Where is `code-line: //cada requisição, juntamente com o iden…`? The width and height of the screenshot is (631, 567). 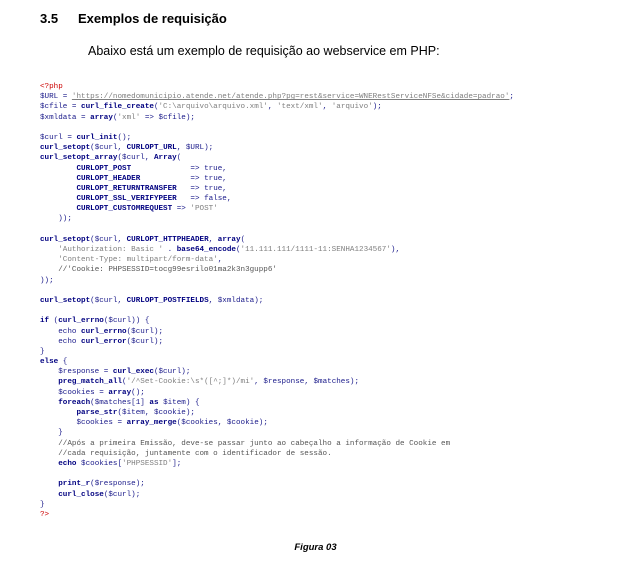 code-line: //cada requisição, juntamente com o iden… is located at coordinates (195, 453).